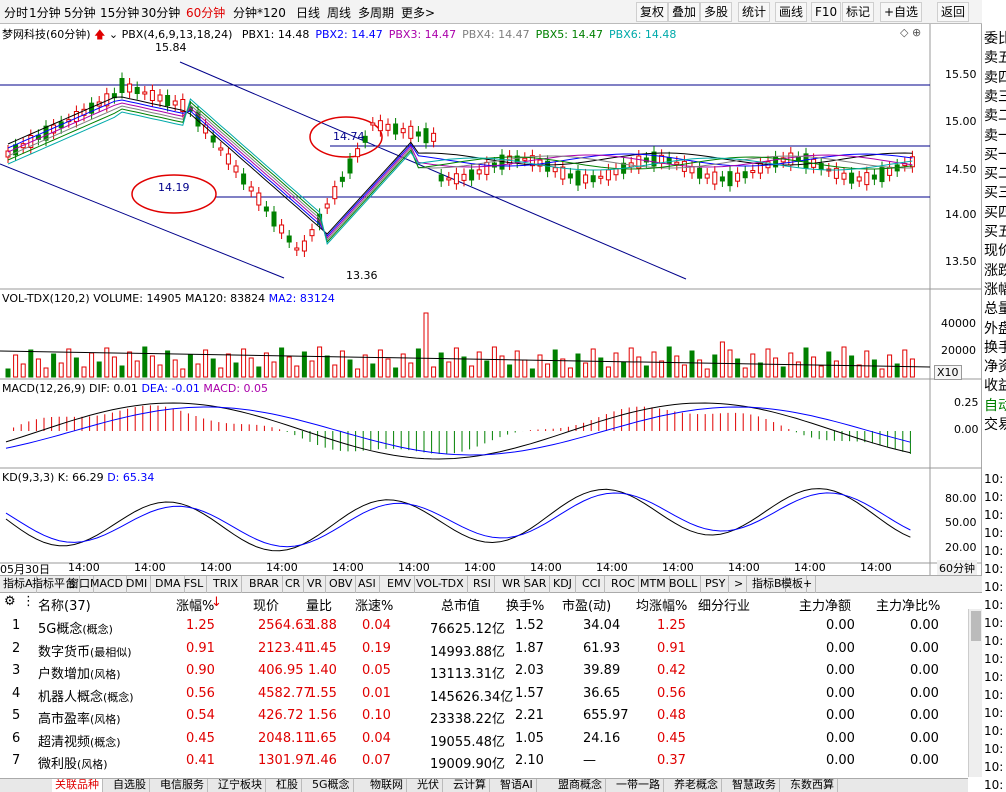 Image resolution: width=1006 pixels, height=792 pixels. What do you see at coordinates (536, 584) in the screenshot?
I see `indicator-tab: SAR` at bounding box center [536, 584].